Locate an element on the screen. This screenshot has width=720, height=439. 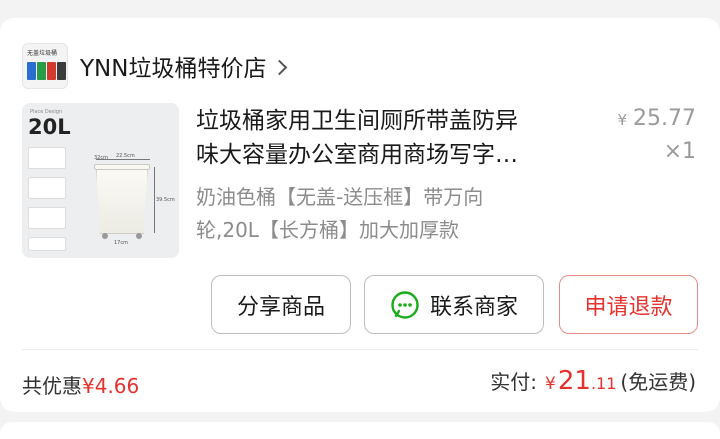
product-image: Place Design 20L 22.5cm 32cm 39.5cm 17cm is located at coordinates (100, 180).